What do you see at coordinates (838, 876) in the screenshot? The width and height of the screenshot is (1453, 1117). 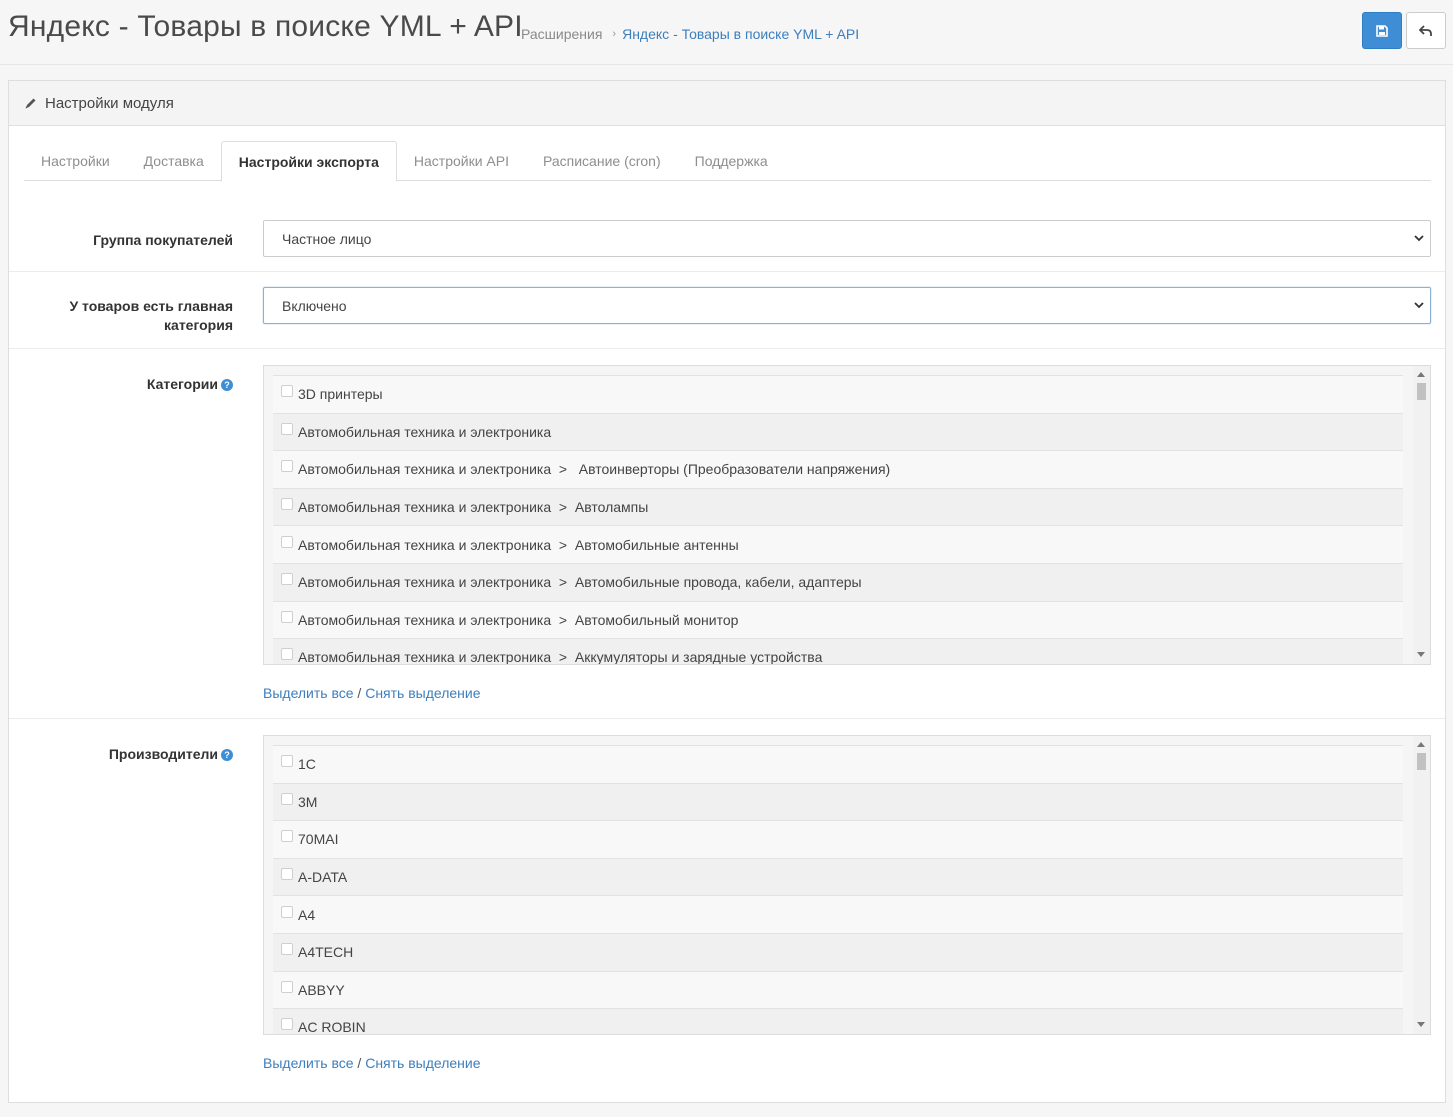 I see `manufacturer-item: A-DATA` at bounding box center [838, 876].